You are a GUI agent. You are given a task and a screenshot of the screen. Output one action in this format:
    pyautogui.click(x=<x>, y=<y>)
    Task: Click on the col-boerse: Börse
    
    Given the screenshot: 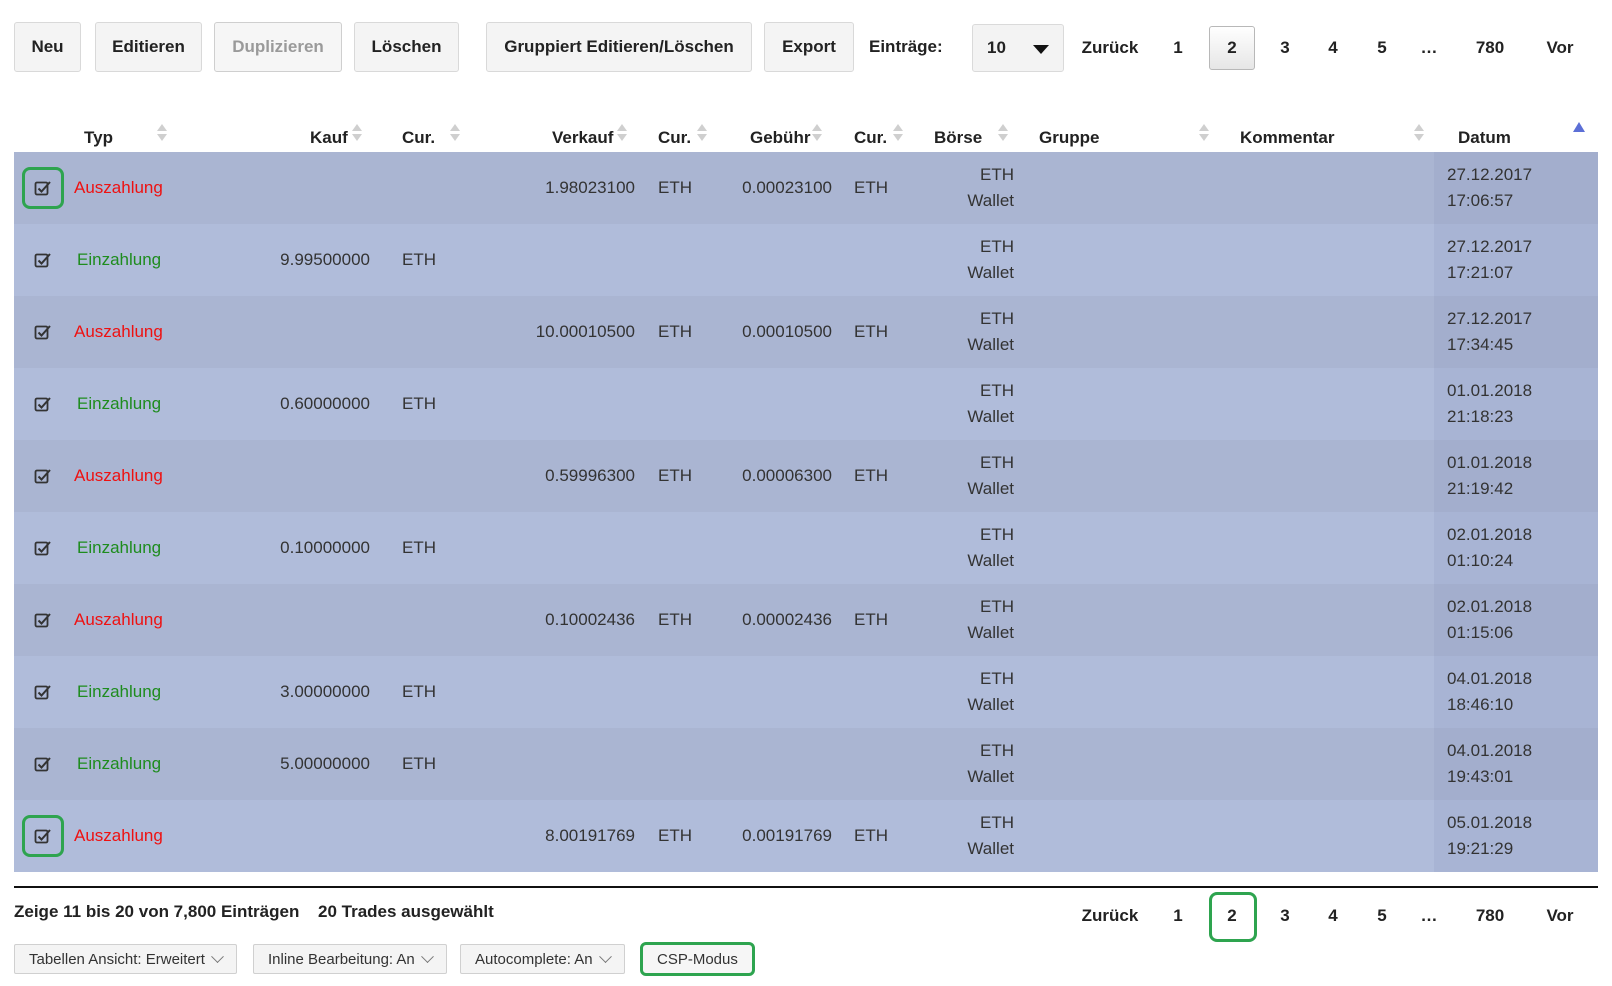 What is the action you would take?
    pyautogui.click(x=958, y=132)
    